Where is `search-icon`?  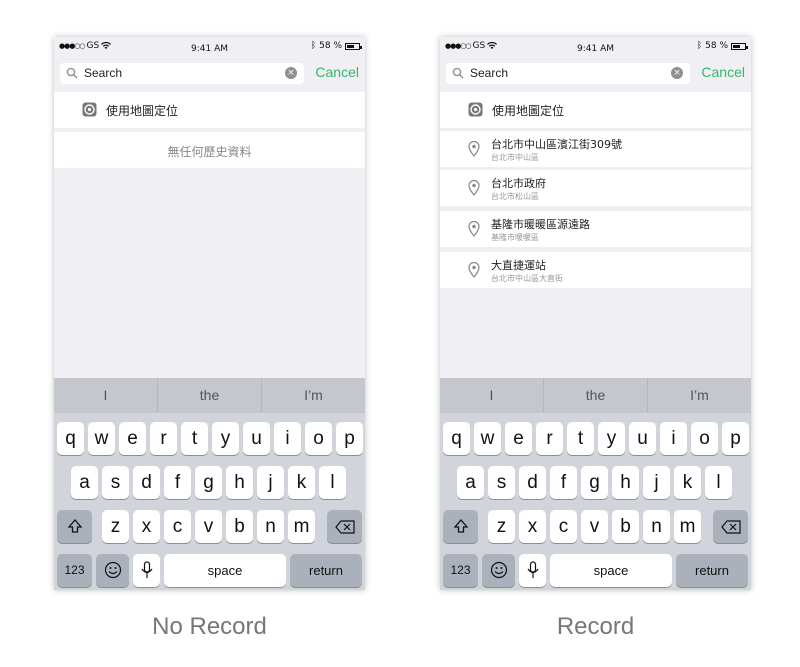
search-icon is located at coordinates (72, 73).